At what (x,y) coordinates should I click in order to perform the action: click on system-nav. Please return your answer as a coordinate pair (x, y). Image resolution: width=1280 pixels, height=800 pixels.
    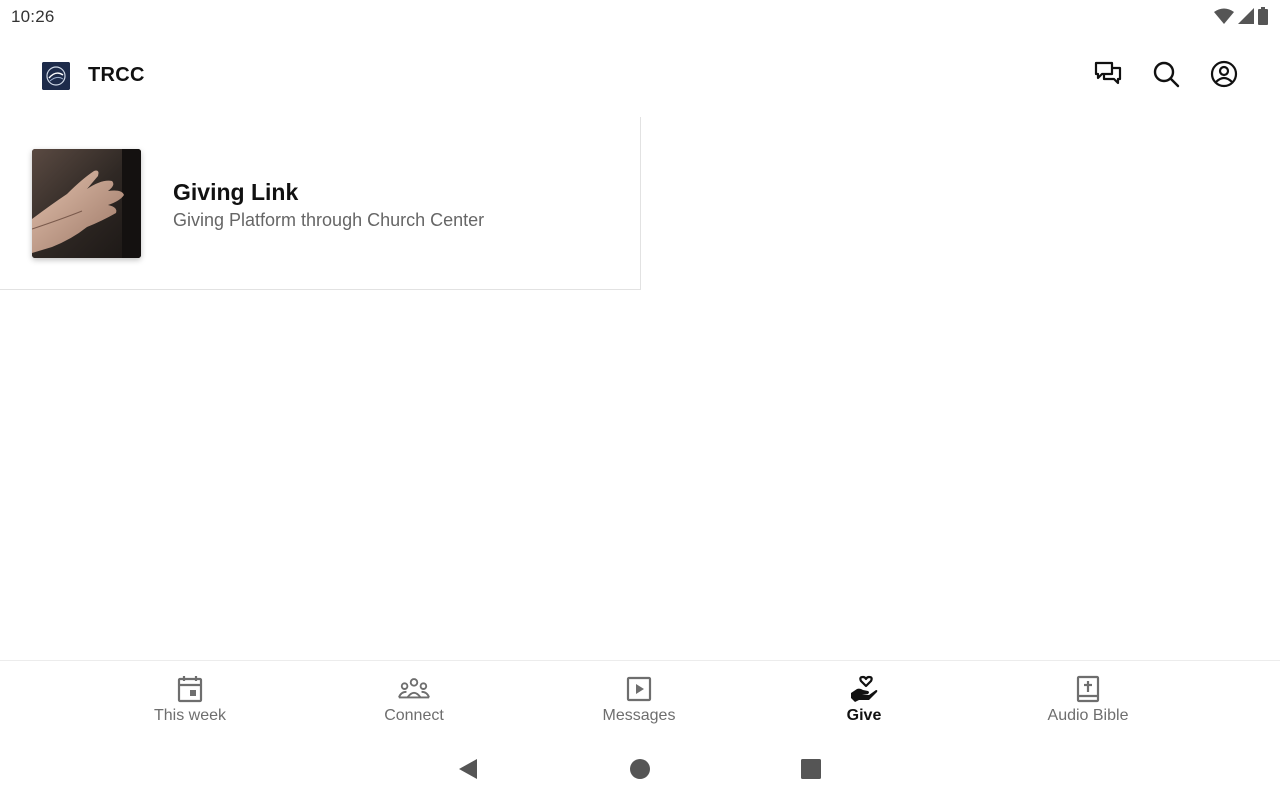
    Looking at the image, I should click on (640, 770).